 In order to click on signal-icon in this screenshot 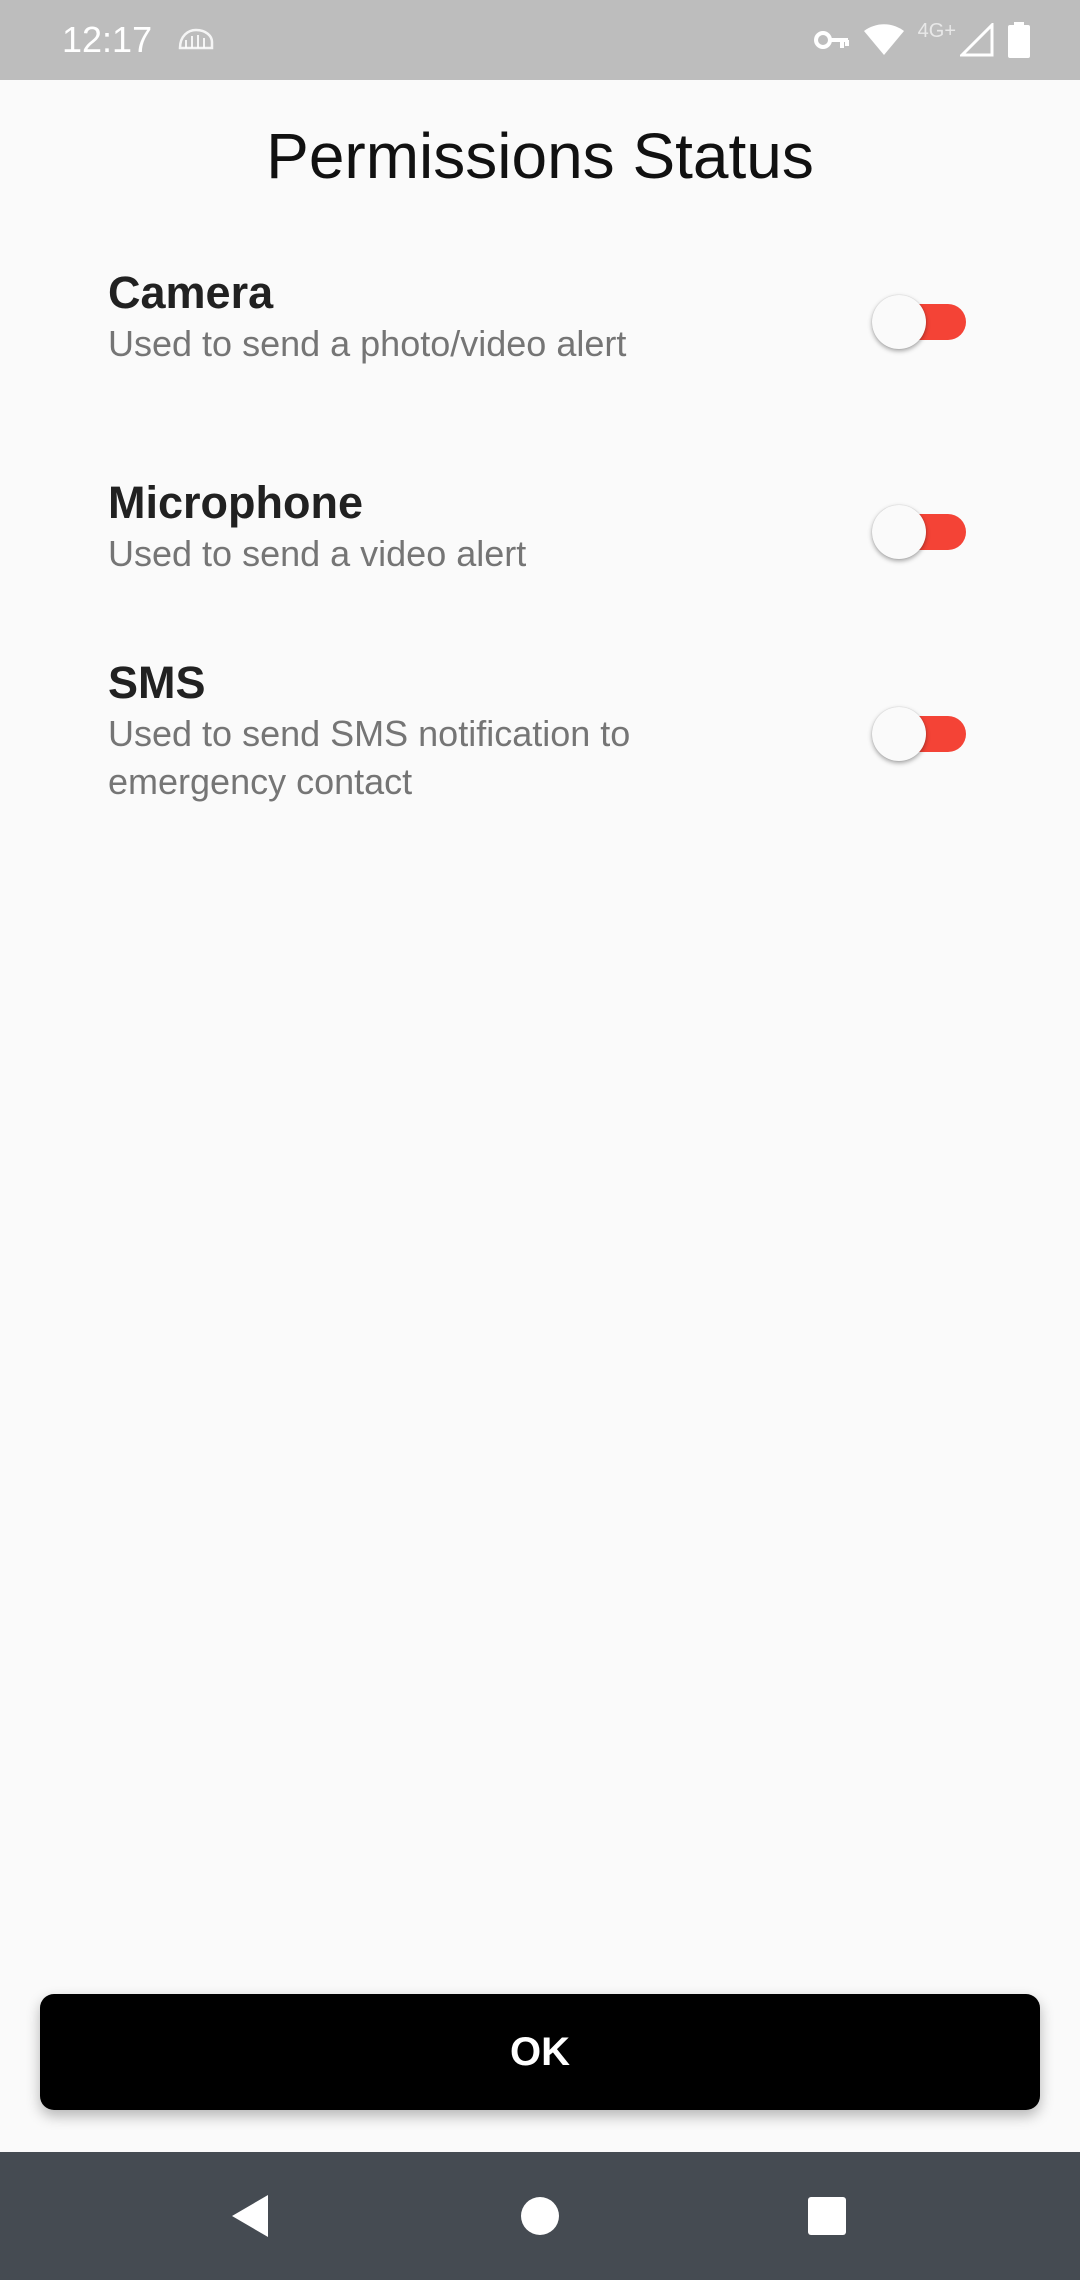, I will do `click(977, 40)`.